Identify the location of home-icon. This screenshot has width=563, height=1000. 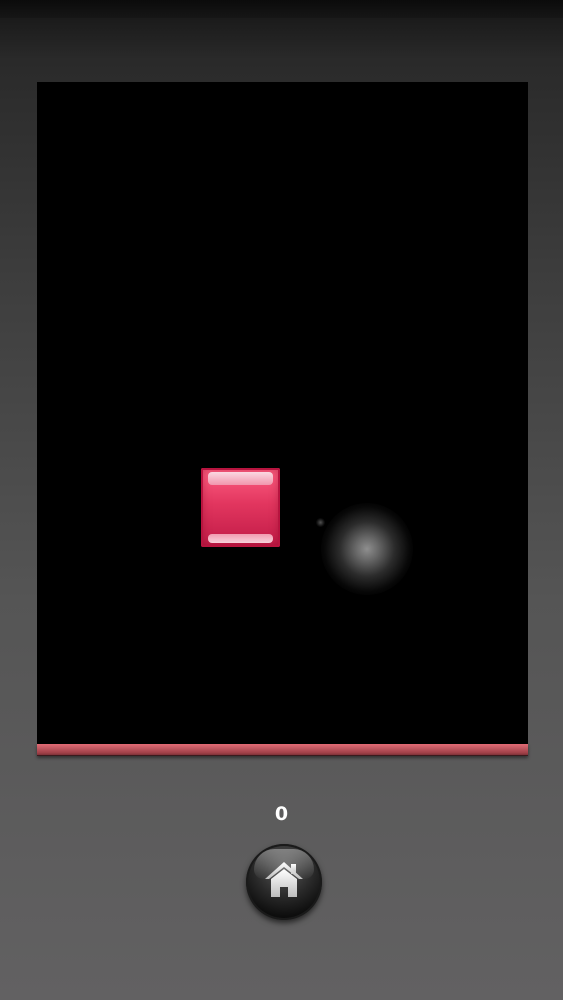
(284, 879).